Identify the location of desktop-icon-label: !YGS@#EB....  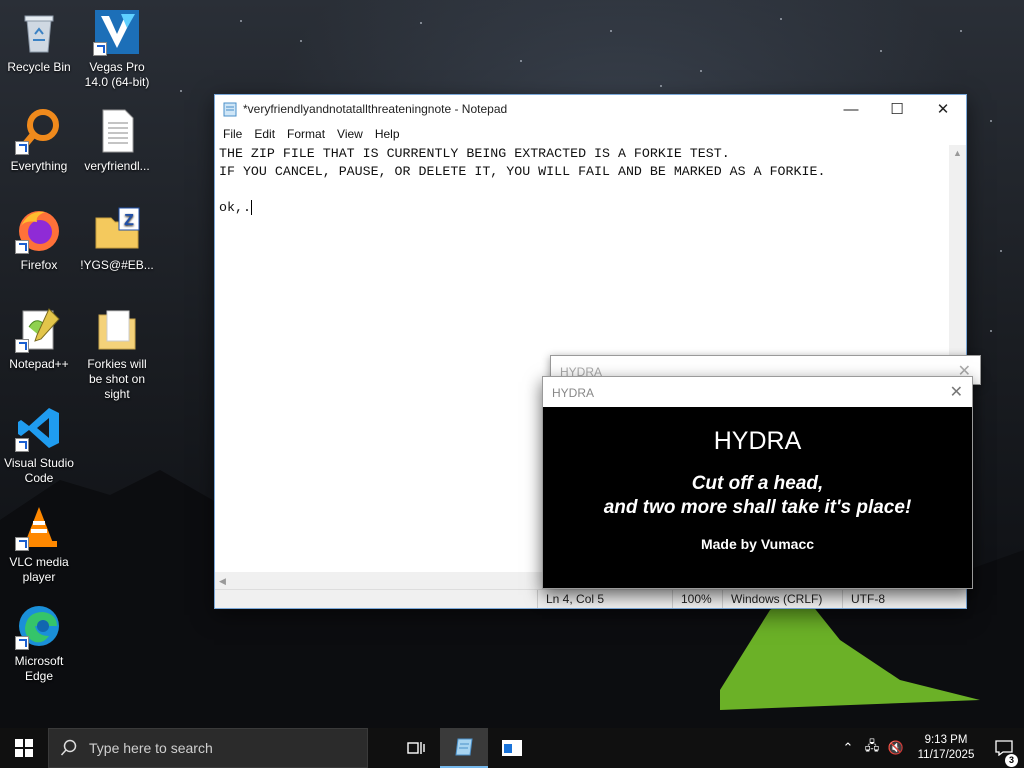
(117, 265).